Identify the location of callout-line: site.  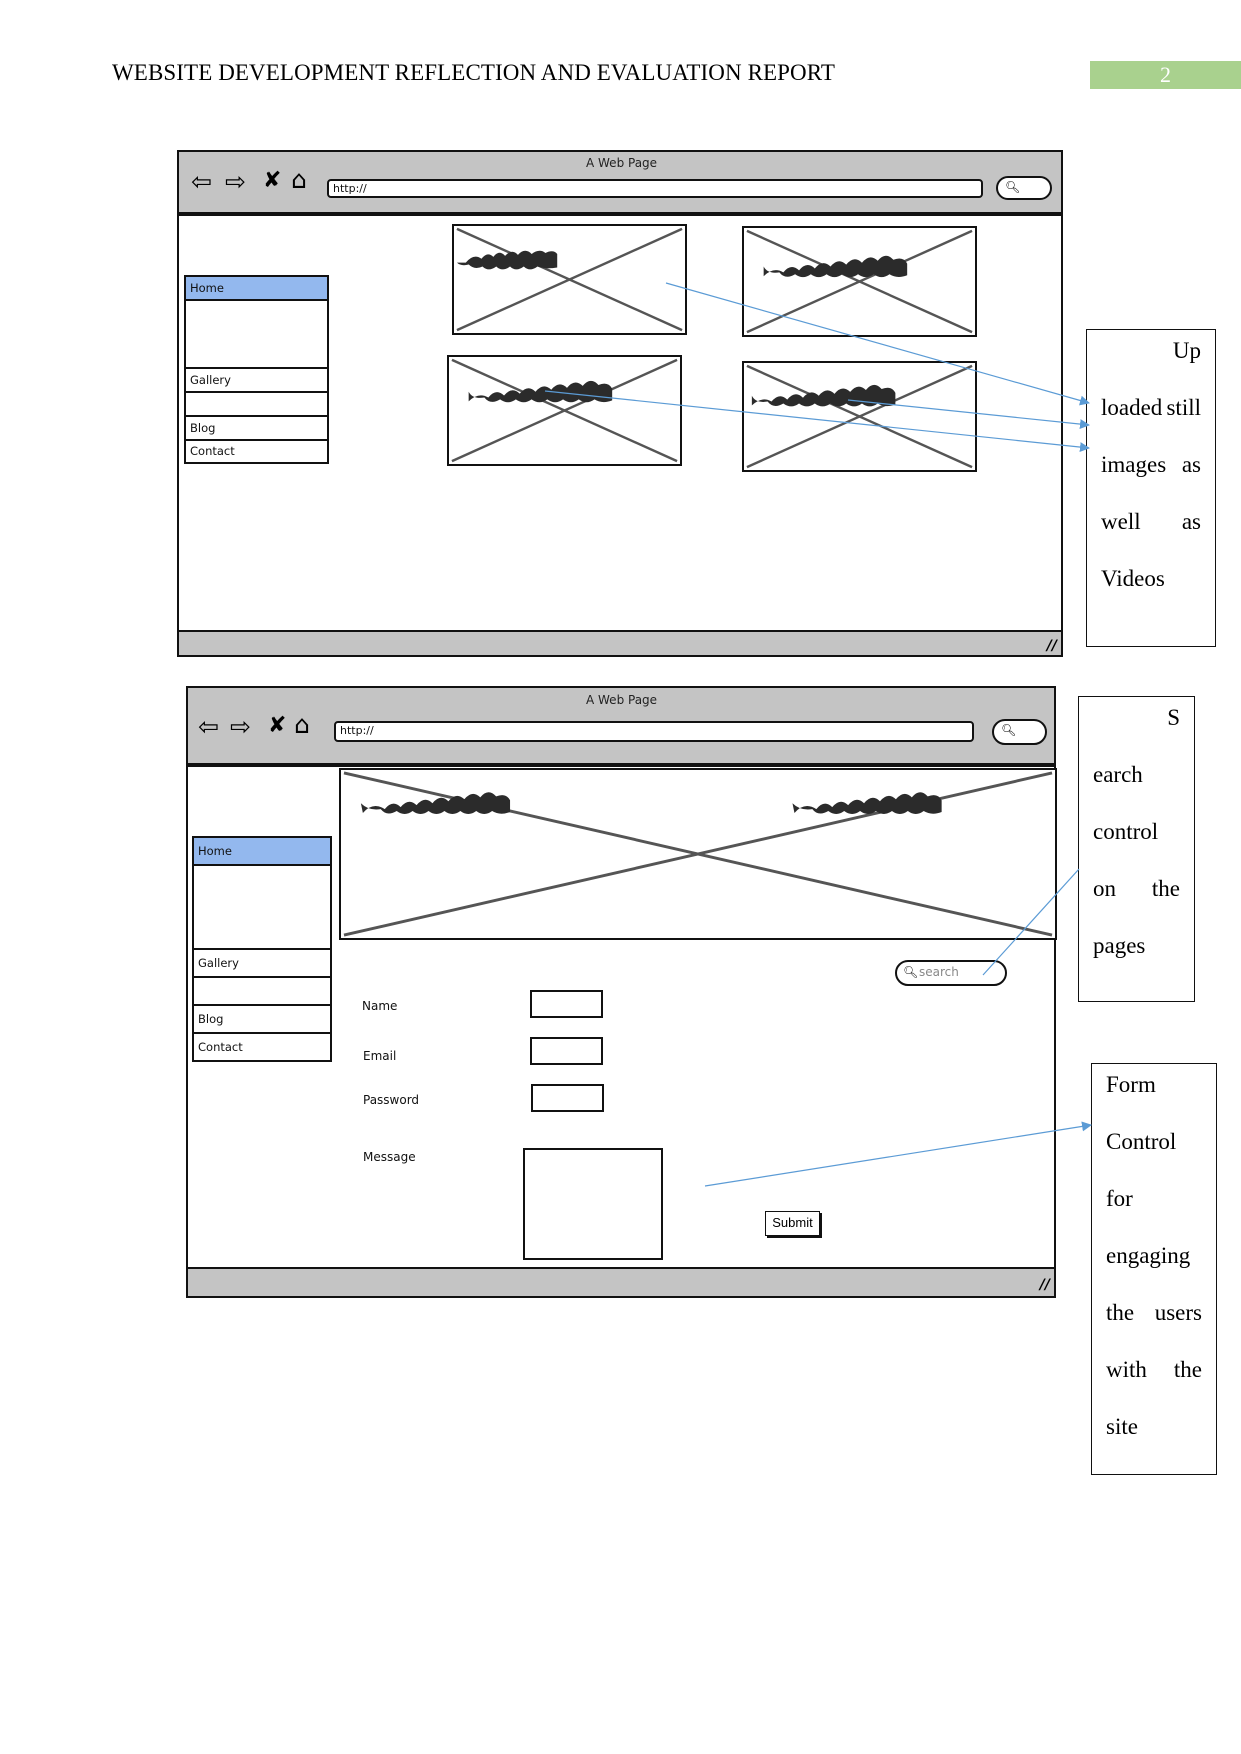
(1122, 1426).